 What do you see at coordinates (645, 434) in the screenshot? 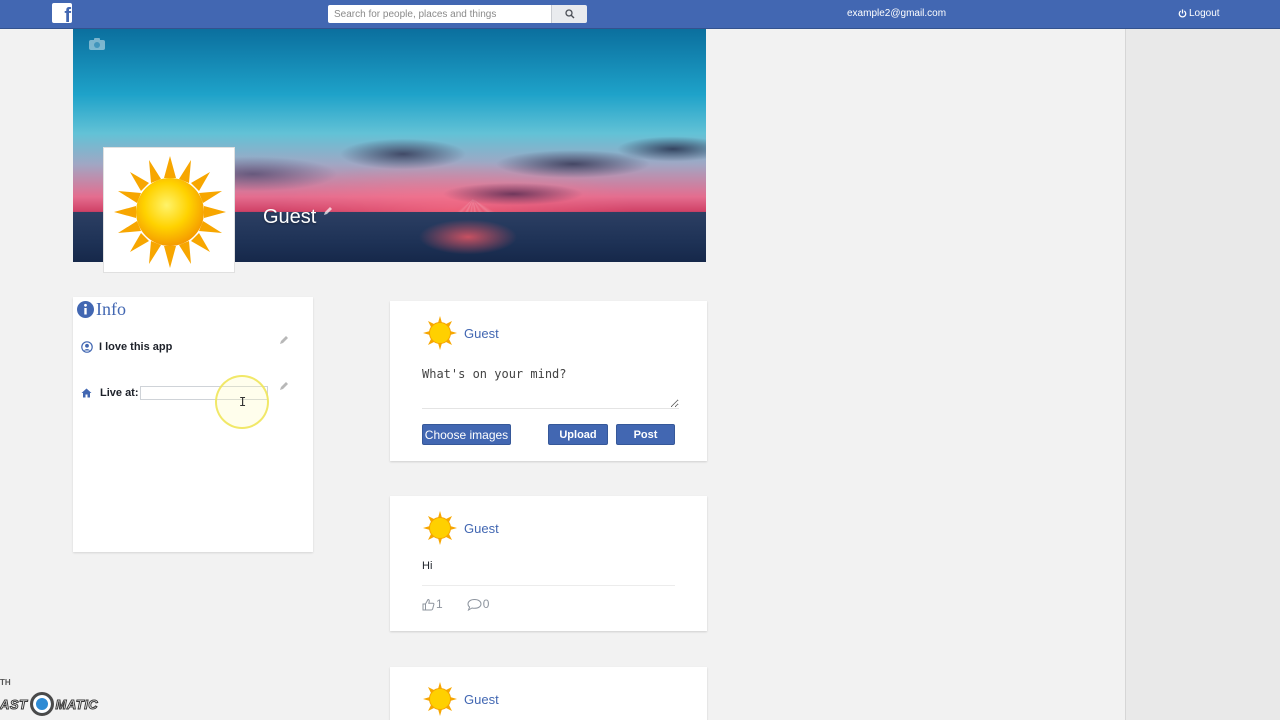
I see `post-button: Post` at bounding box center [645, 434].